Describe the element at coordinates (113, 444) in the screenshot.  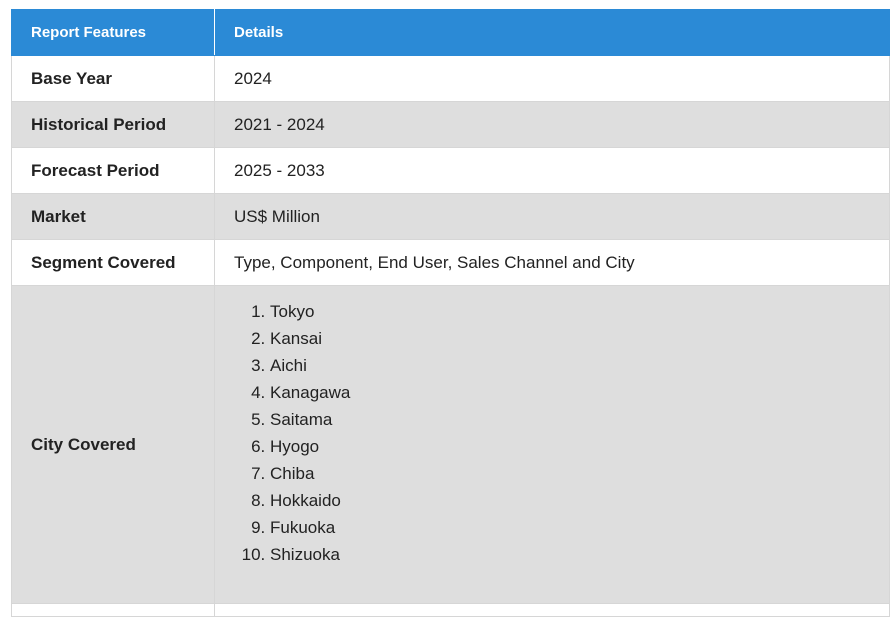
I see `feature-city-covered: City Covered` at that location.